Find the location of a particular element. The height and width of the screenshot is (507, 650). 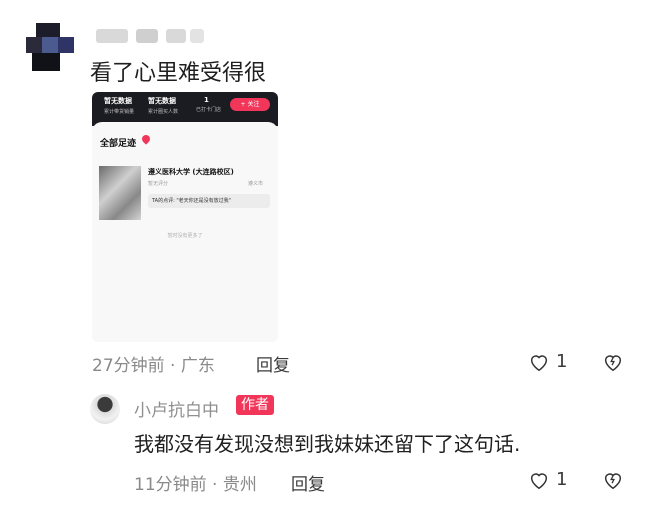

reply-avatar is located at coordinates (105, 409).